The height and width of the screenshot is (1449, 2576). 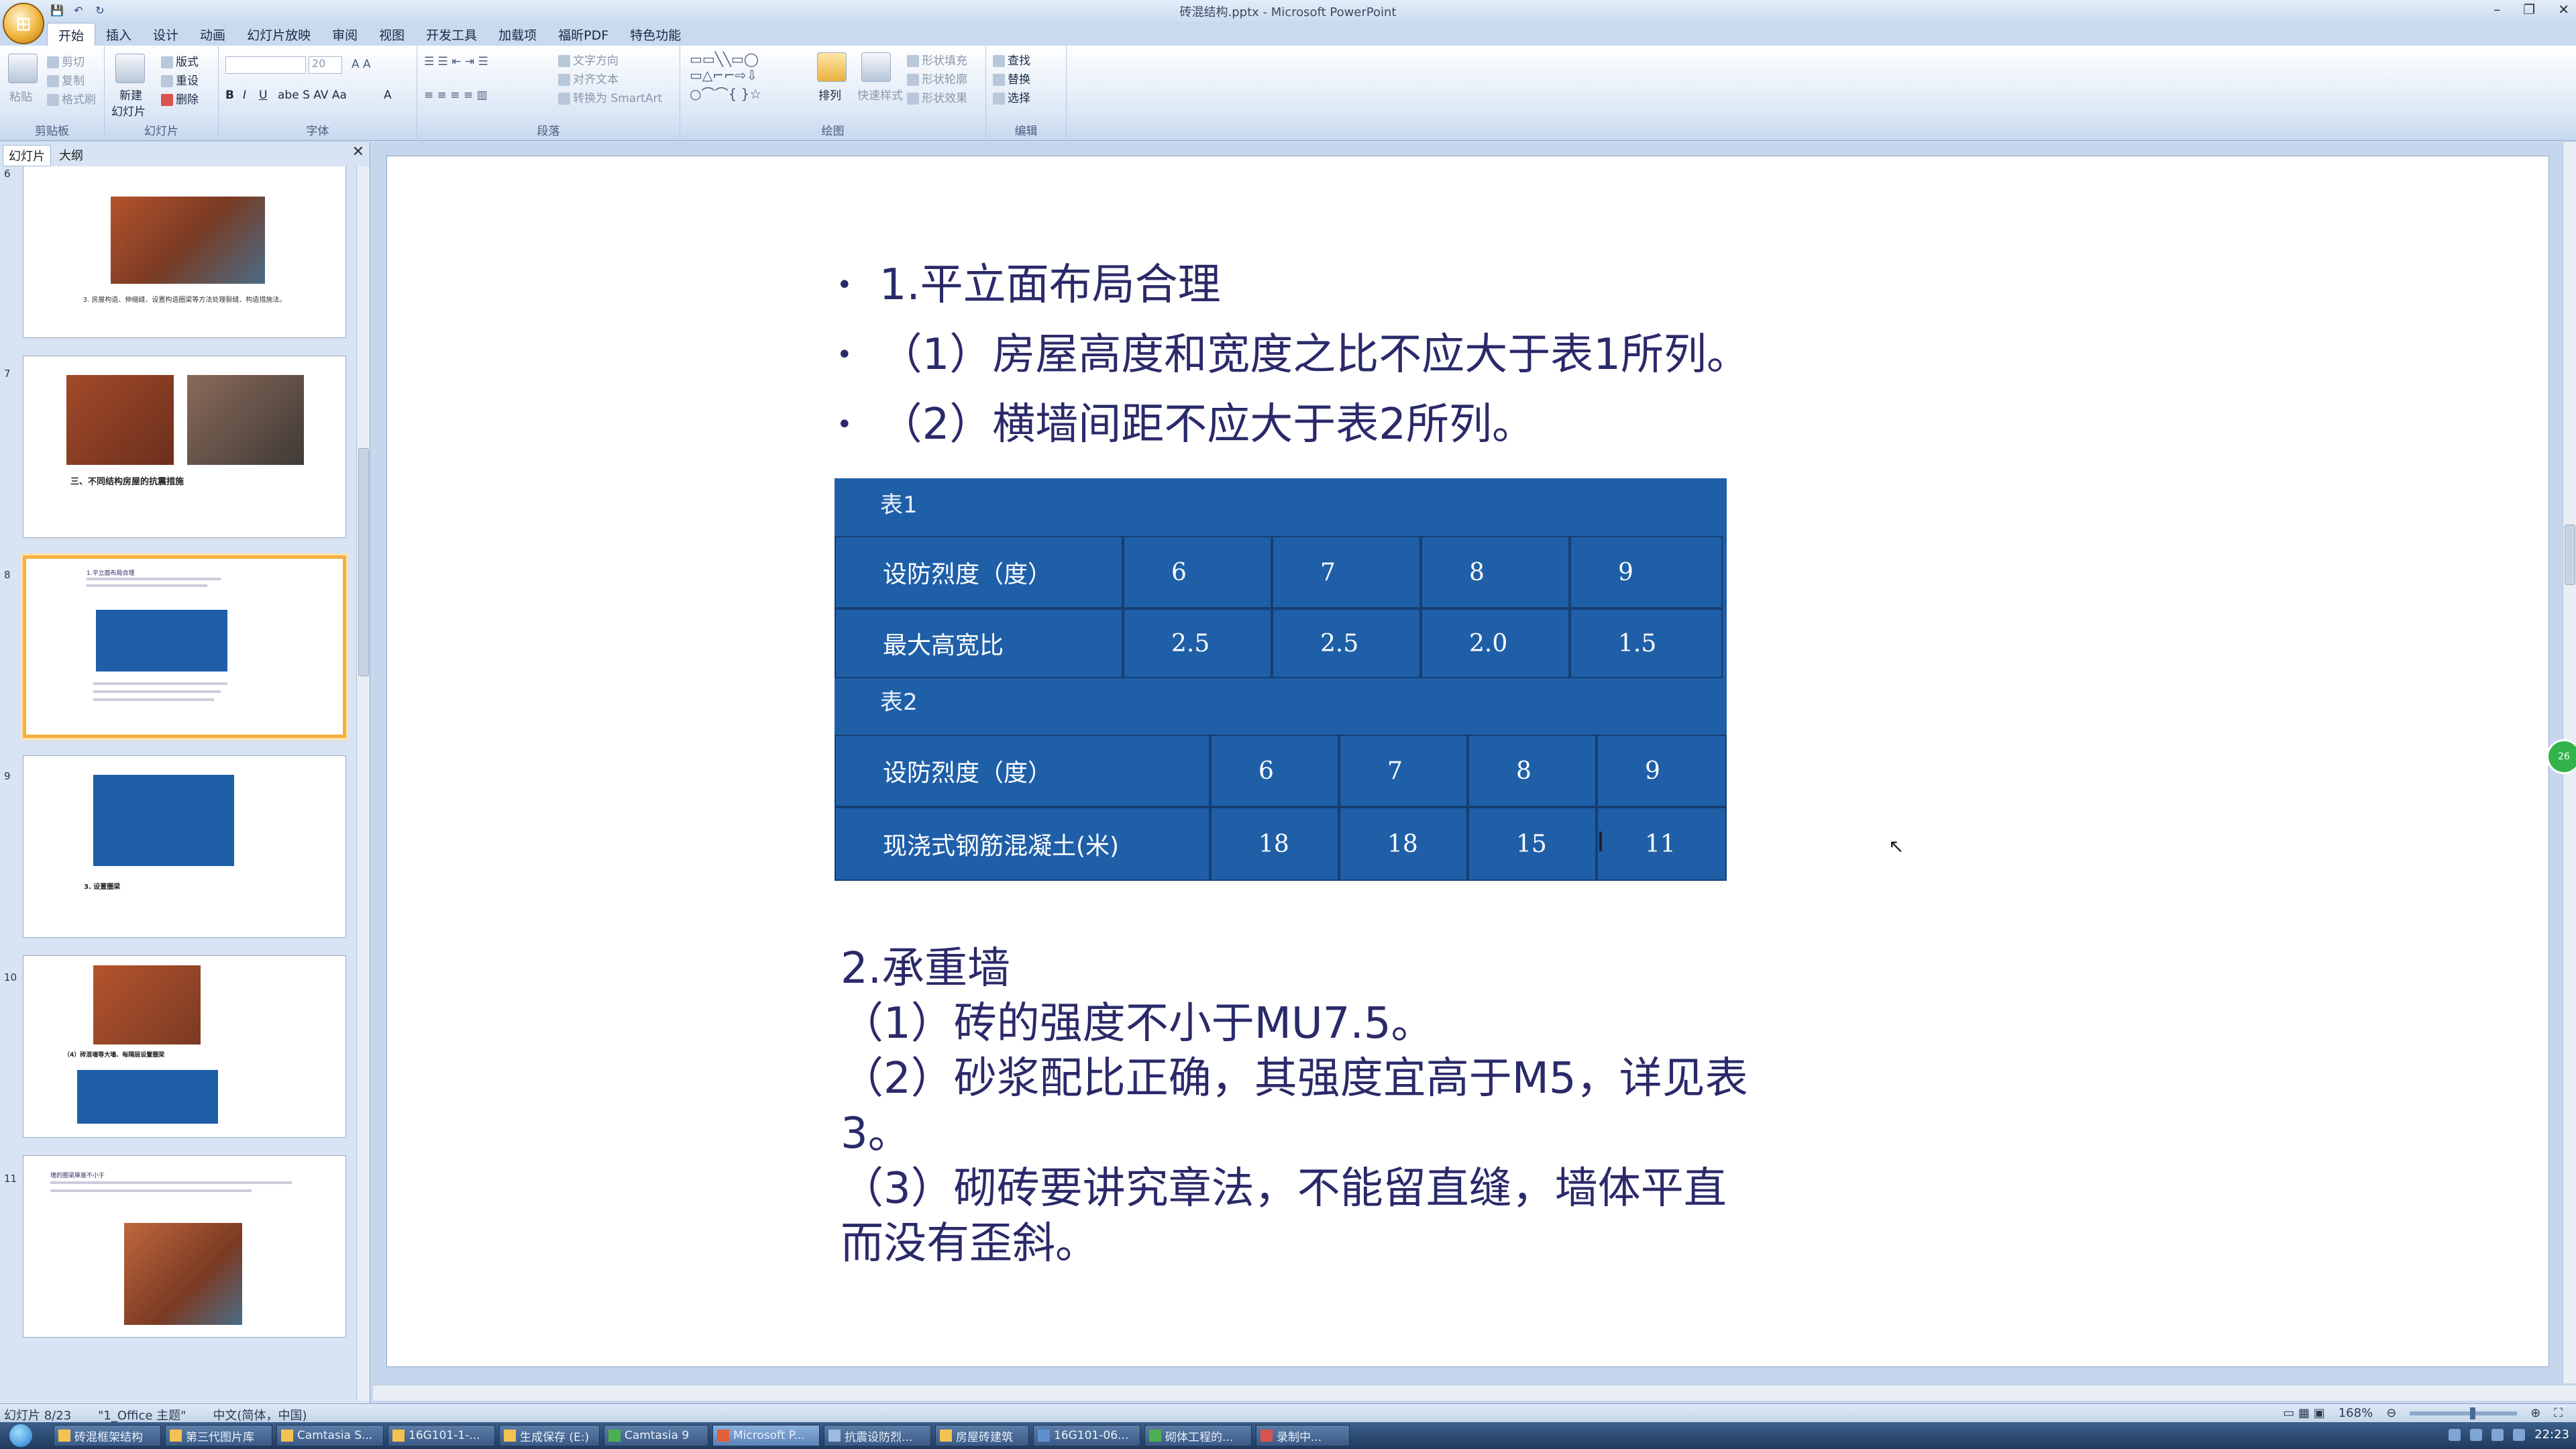 I want to click on table-cell: 8, so click(x=1532, y=771).